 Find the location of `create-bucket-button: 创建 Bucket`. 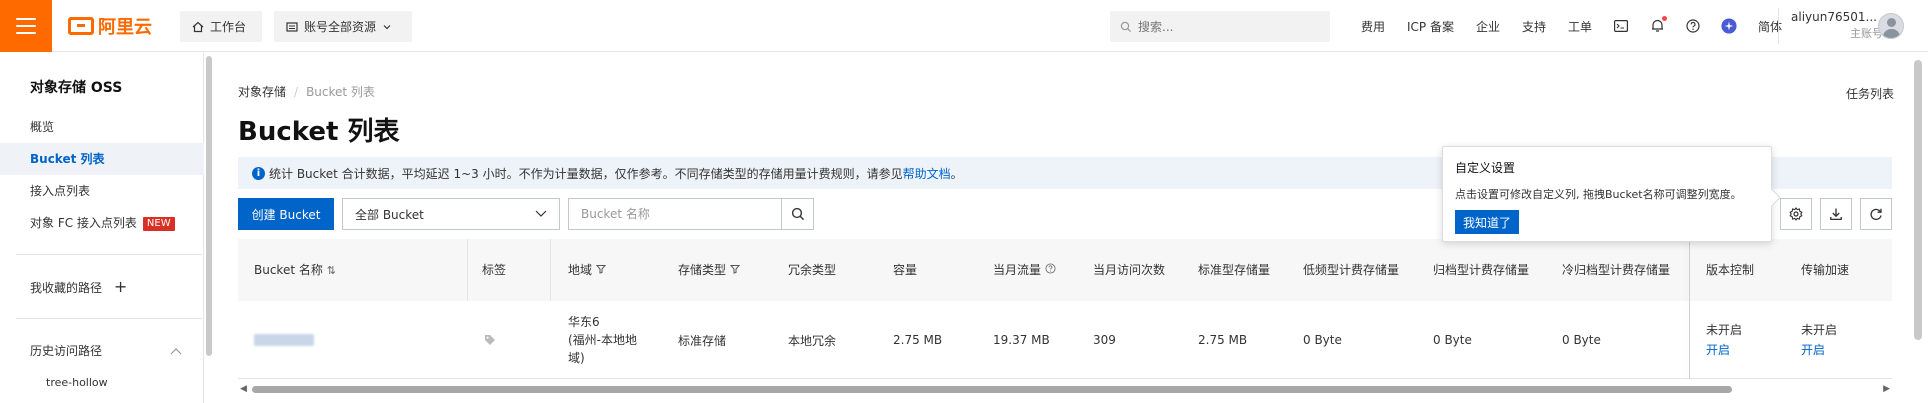

create-bucket-button: 创建 Bucket is located at coordinates (286, 214).